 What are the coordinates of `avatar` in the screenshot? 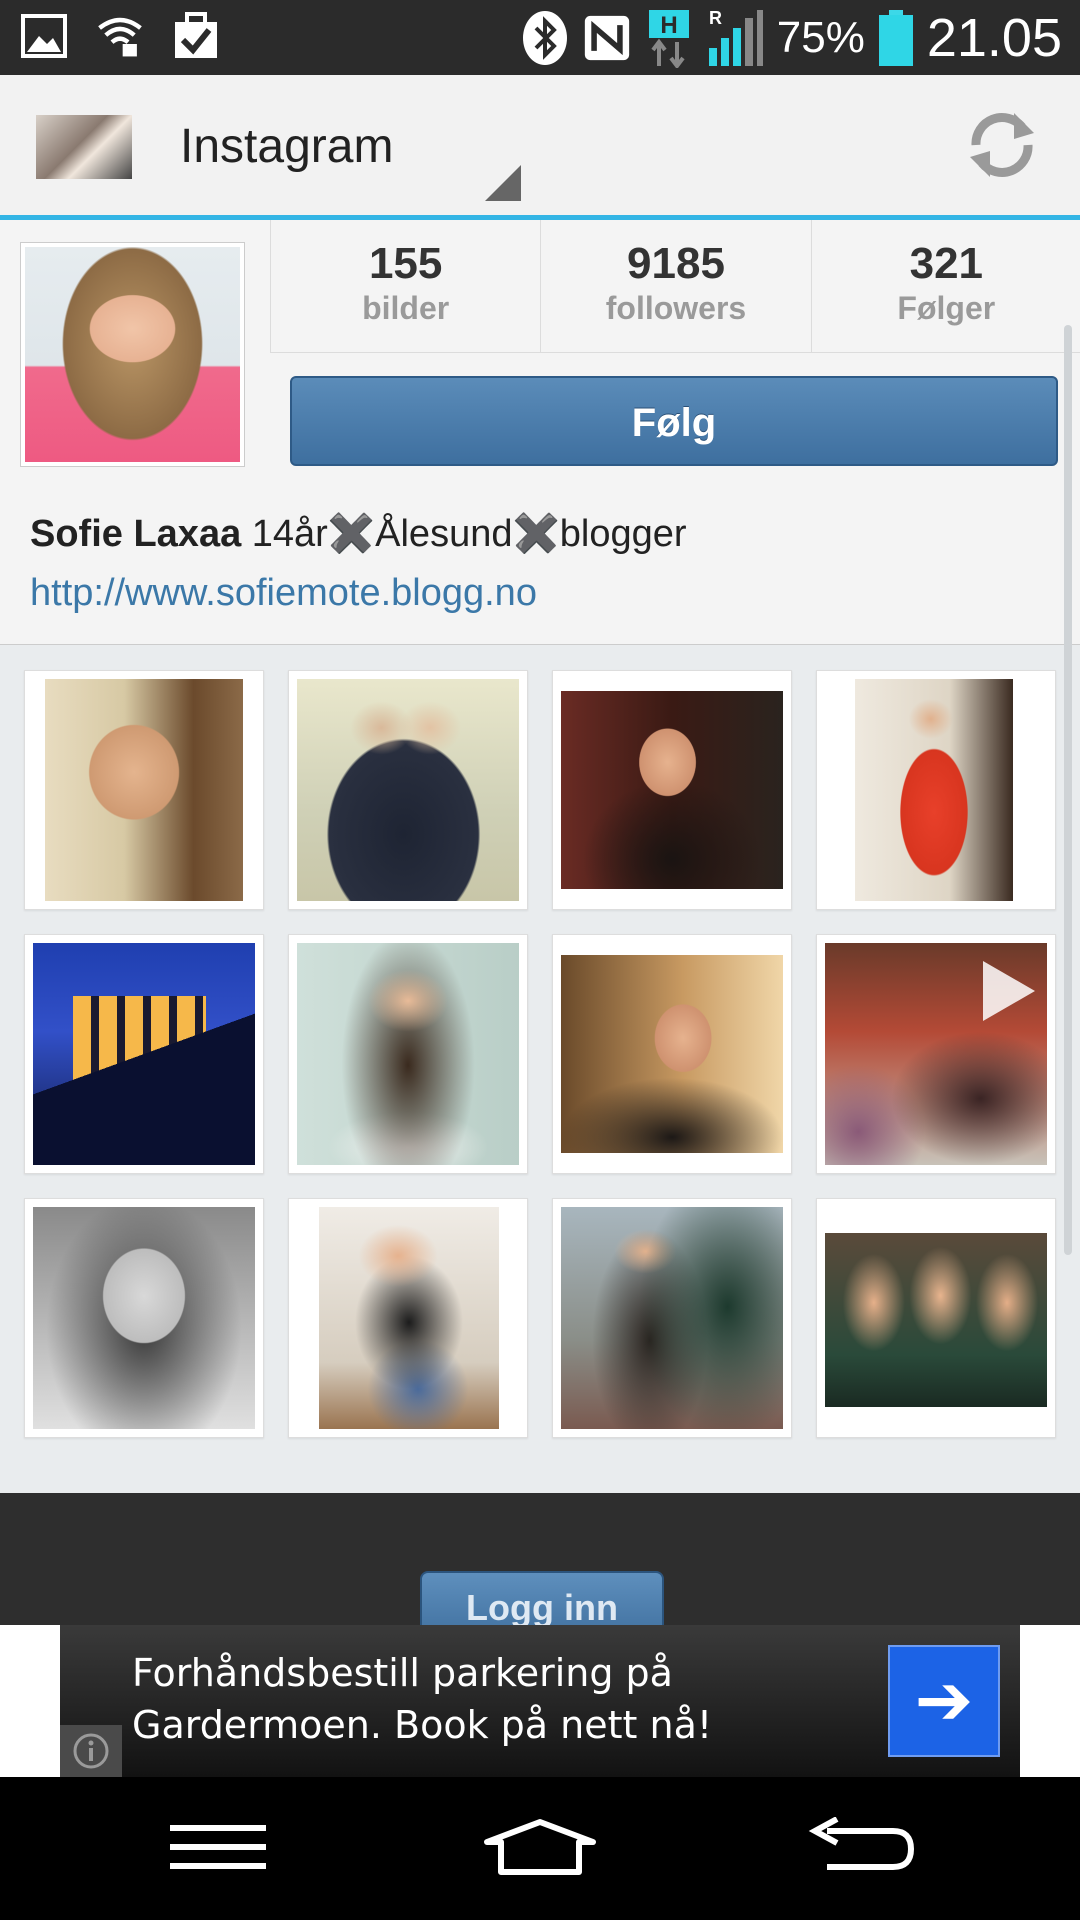 It's located at (132, 354).